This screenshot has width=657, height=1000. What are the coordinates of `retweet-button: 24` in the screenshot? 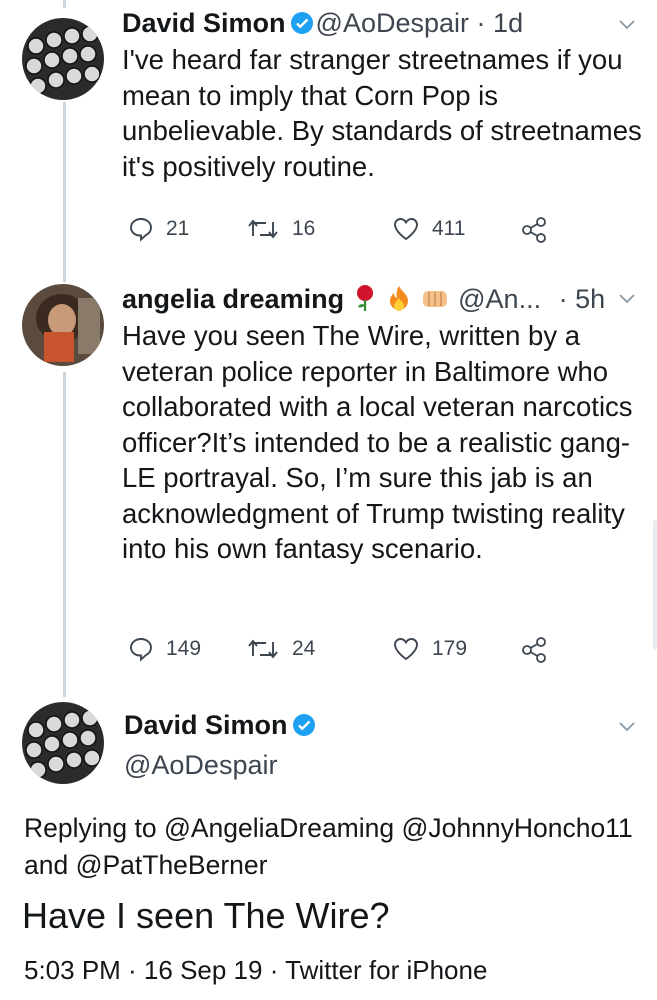 It's located at (280, 649).